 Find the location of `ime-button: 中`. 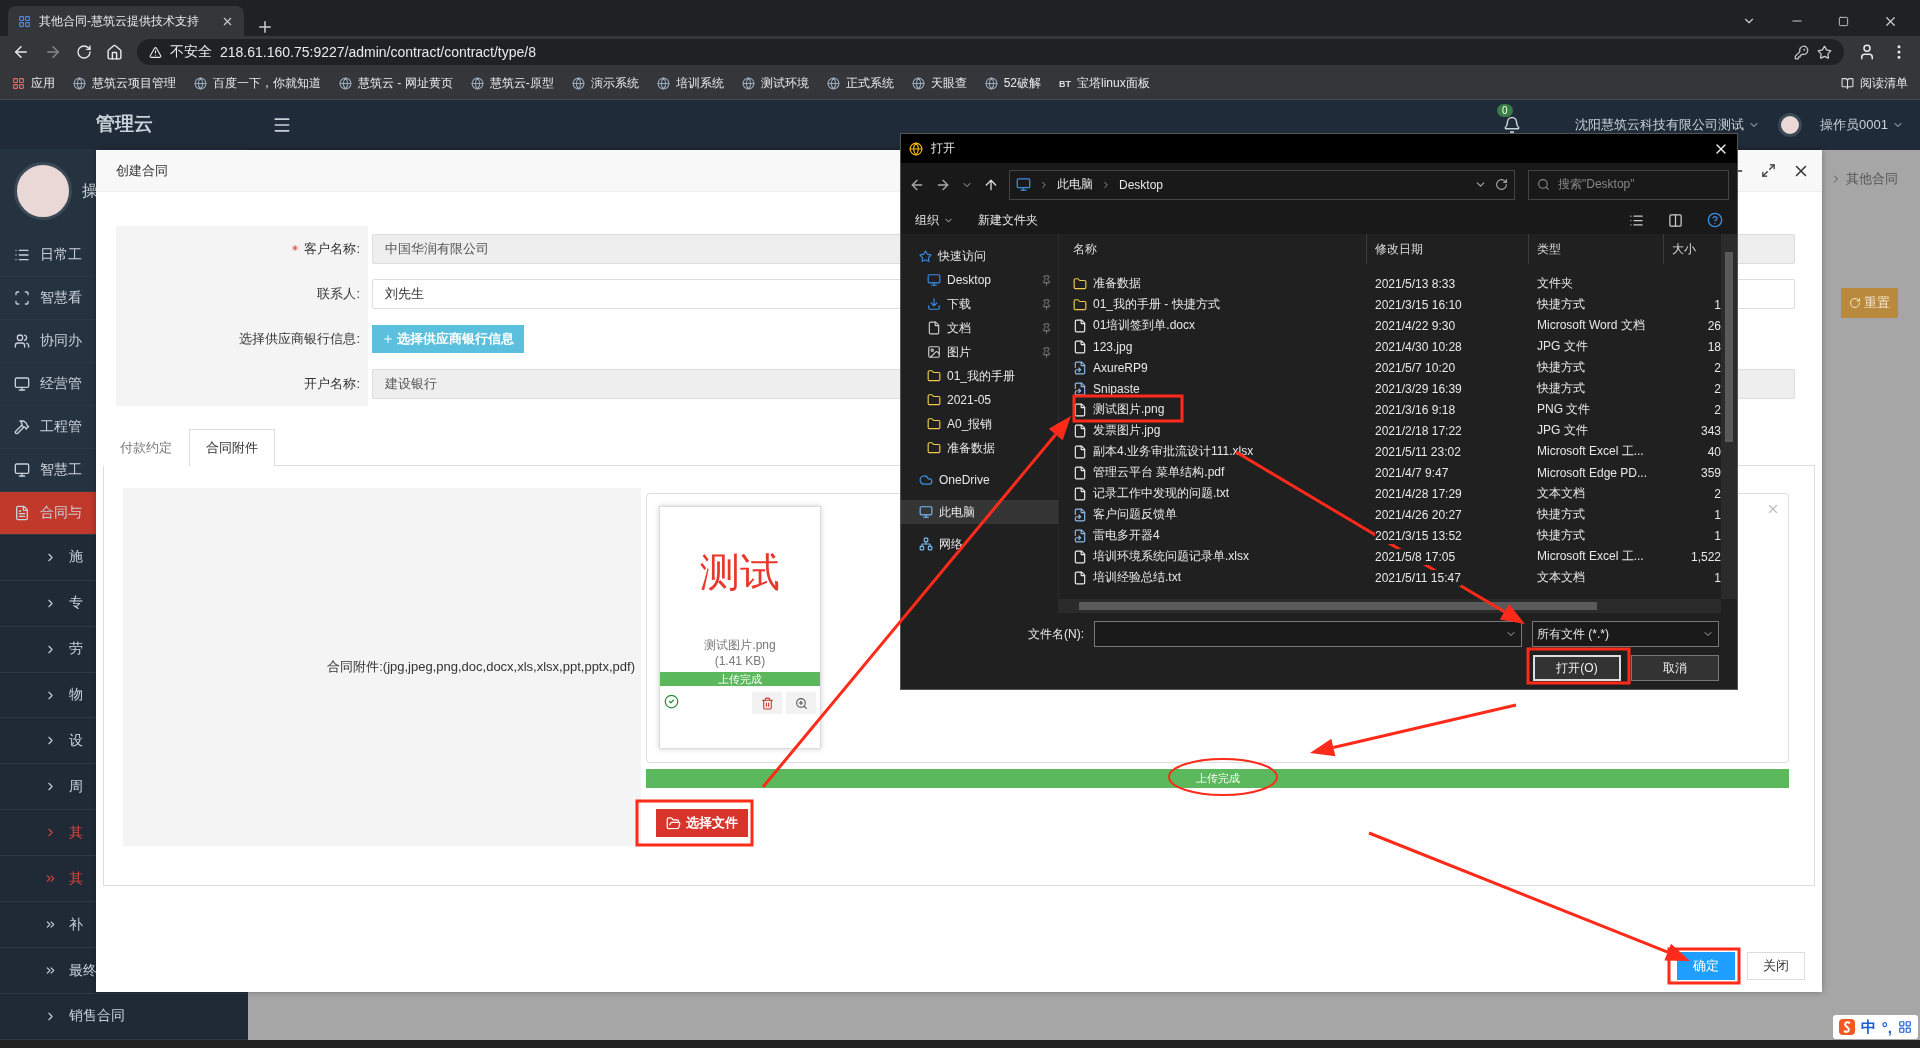

ime-button: 中 is located at coordinates (1868, 1027).